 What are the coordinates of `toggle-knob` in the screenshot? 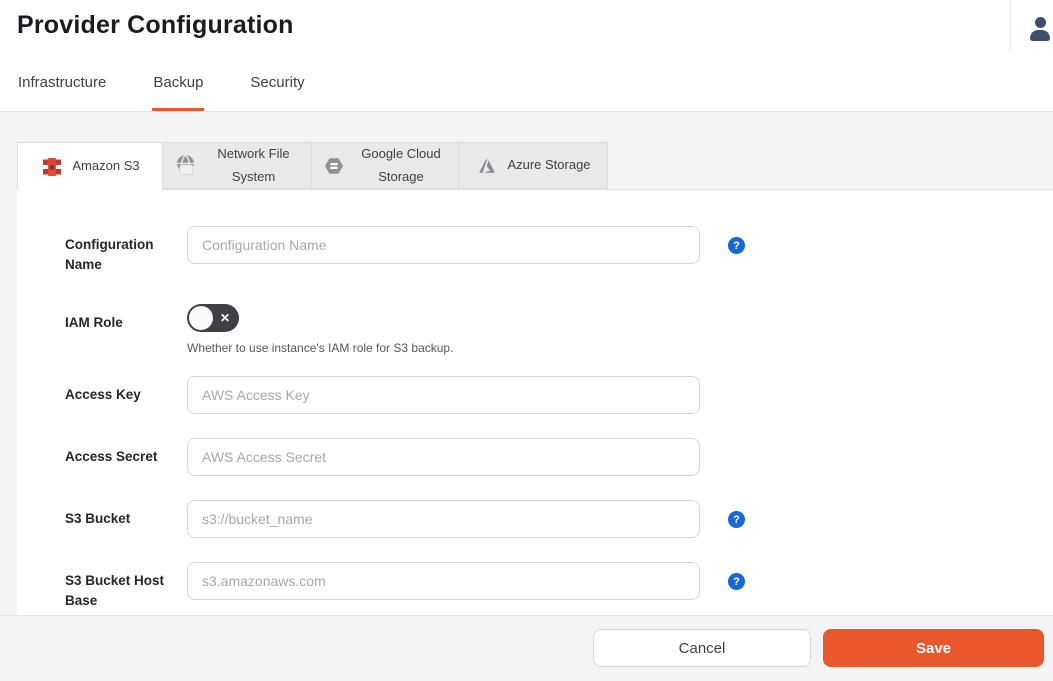 It's located at (201, 318).